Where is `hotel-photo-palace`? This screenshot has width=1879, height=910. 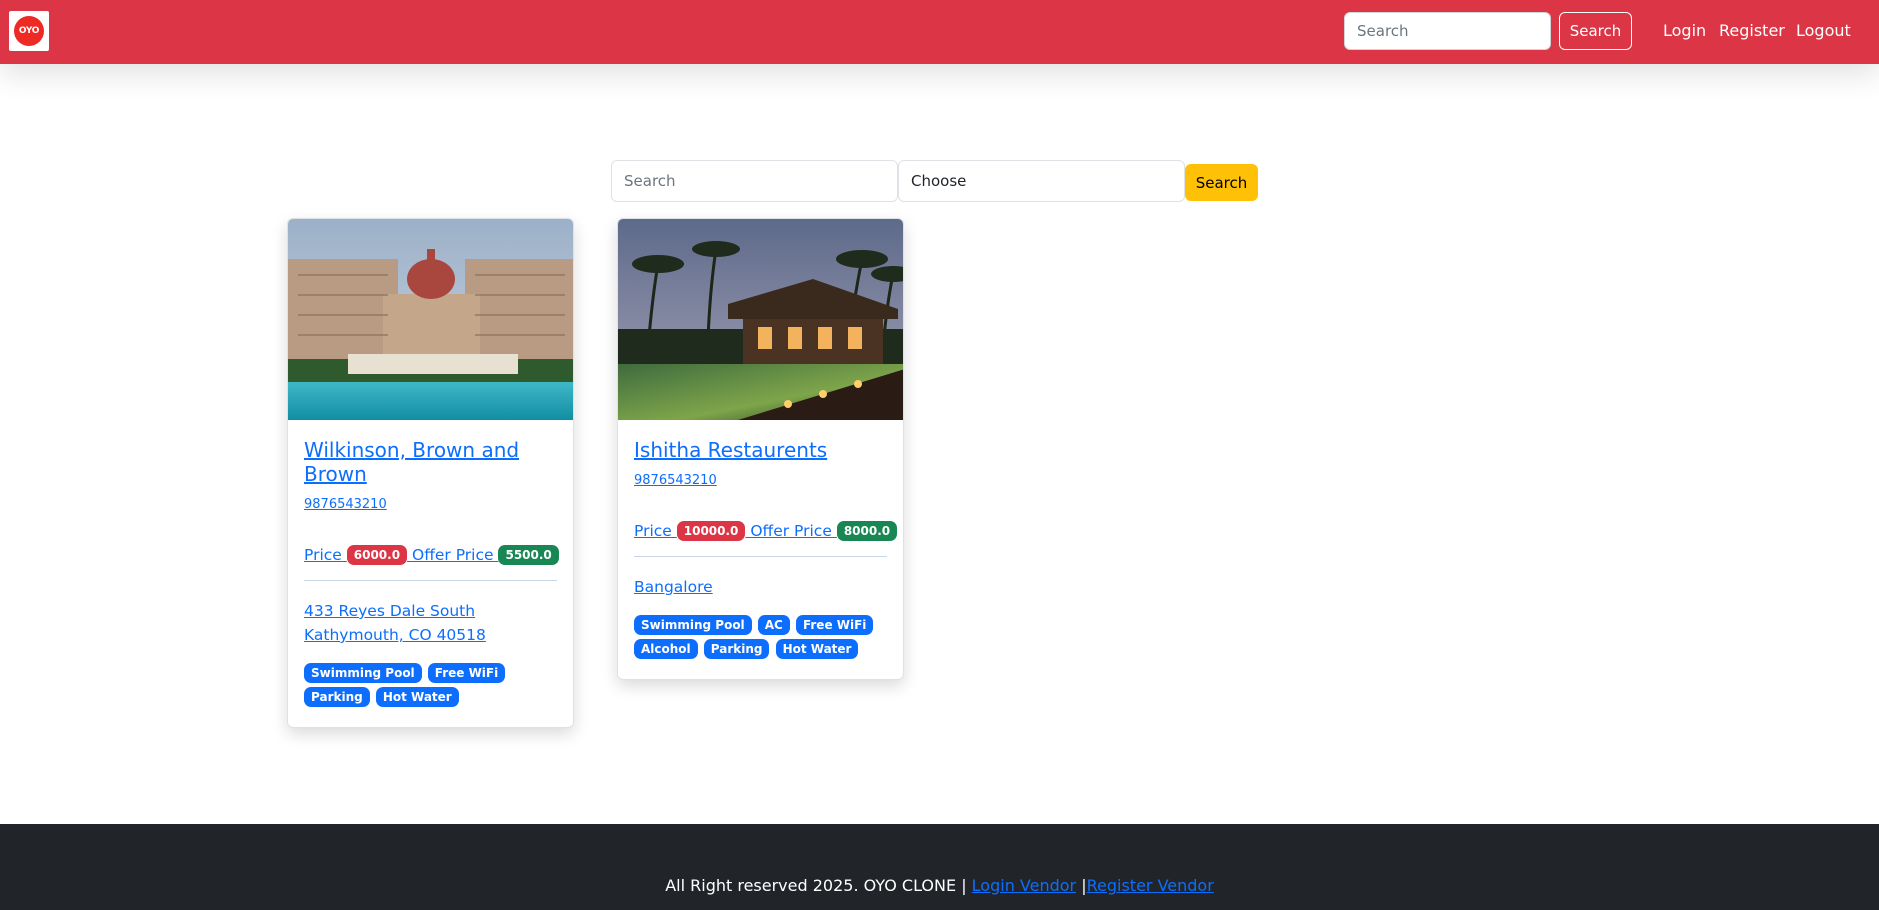
hotel-photo-palace is located at coordinates (430, 319).